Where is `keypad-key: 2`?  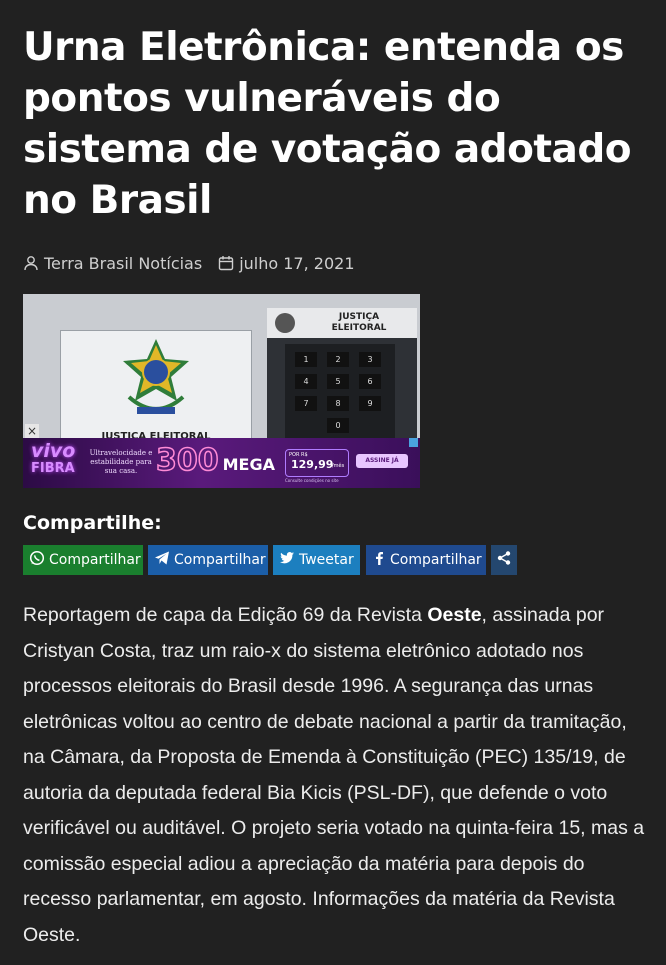 keypad-key: 2 is located at coordinates (338, 359).